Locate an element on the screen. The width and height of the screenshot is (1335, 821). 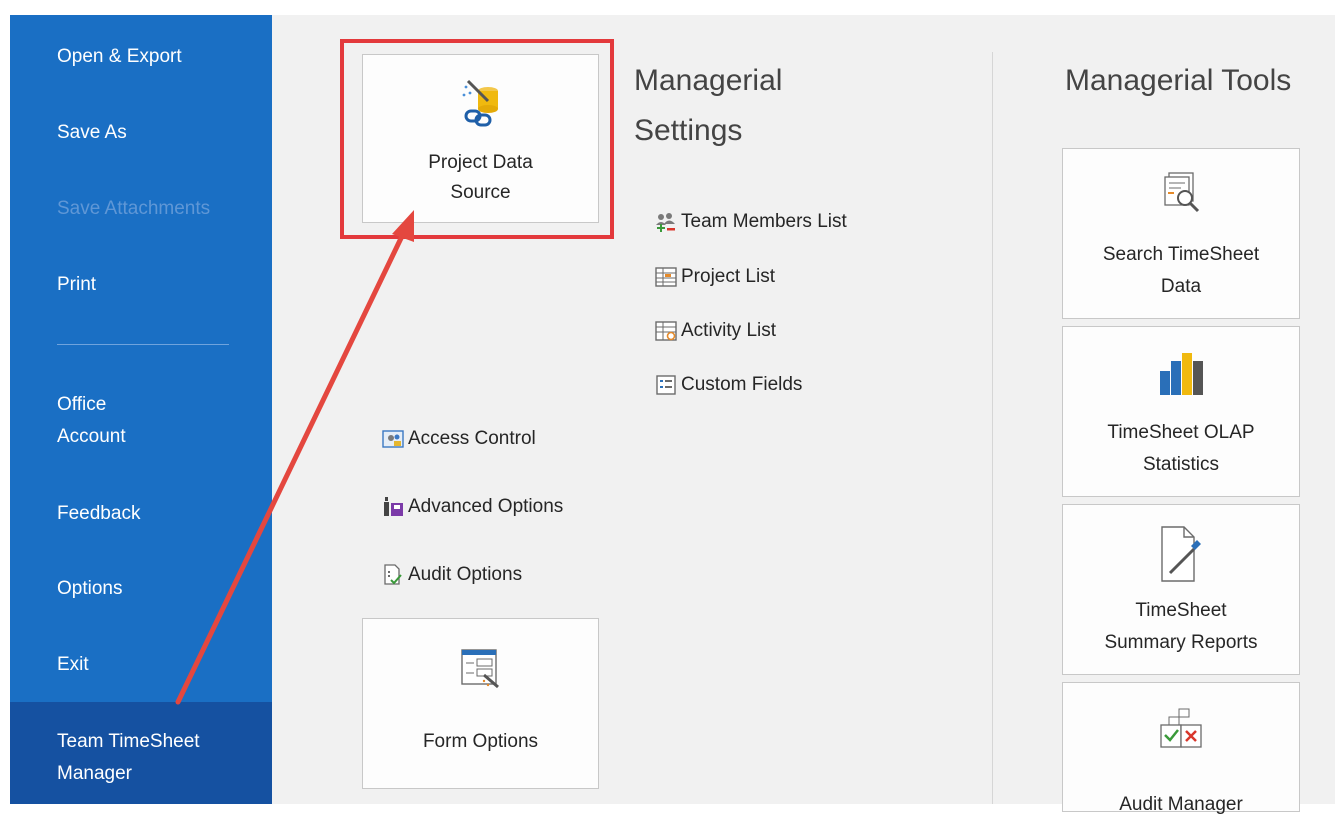
search-timesheet-data-button: Search TimeSheet Data is located at coordinates (1181, 233).